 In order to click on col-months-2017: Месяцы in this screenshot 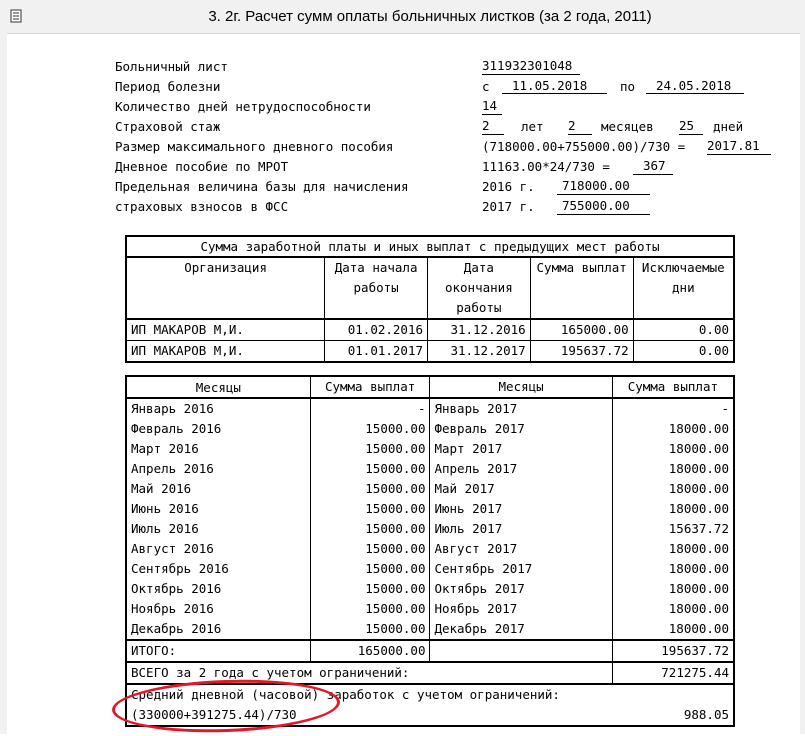, I will do `click(521, 387)`.